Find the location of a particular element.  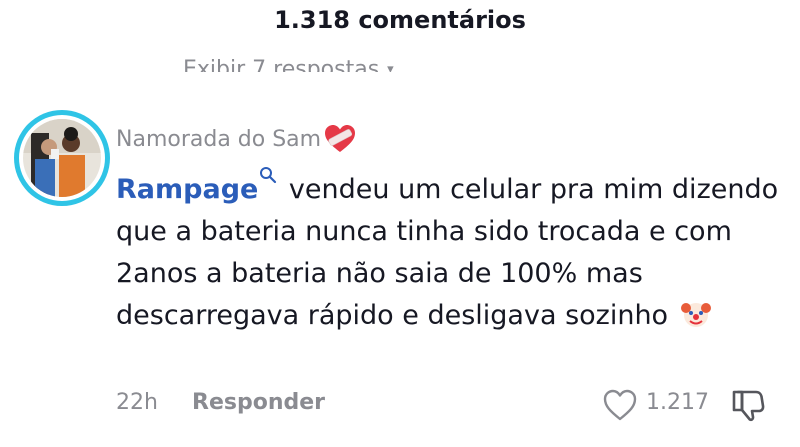

search-icon is located at coordinates (268, 175).